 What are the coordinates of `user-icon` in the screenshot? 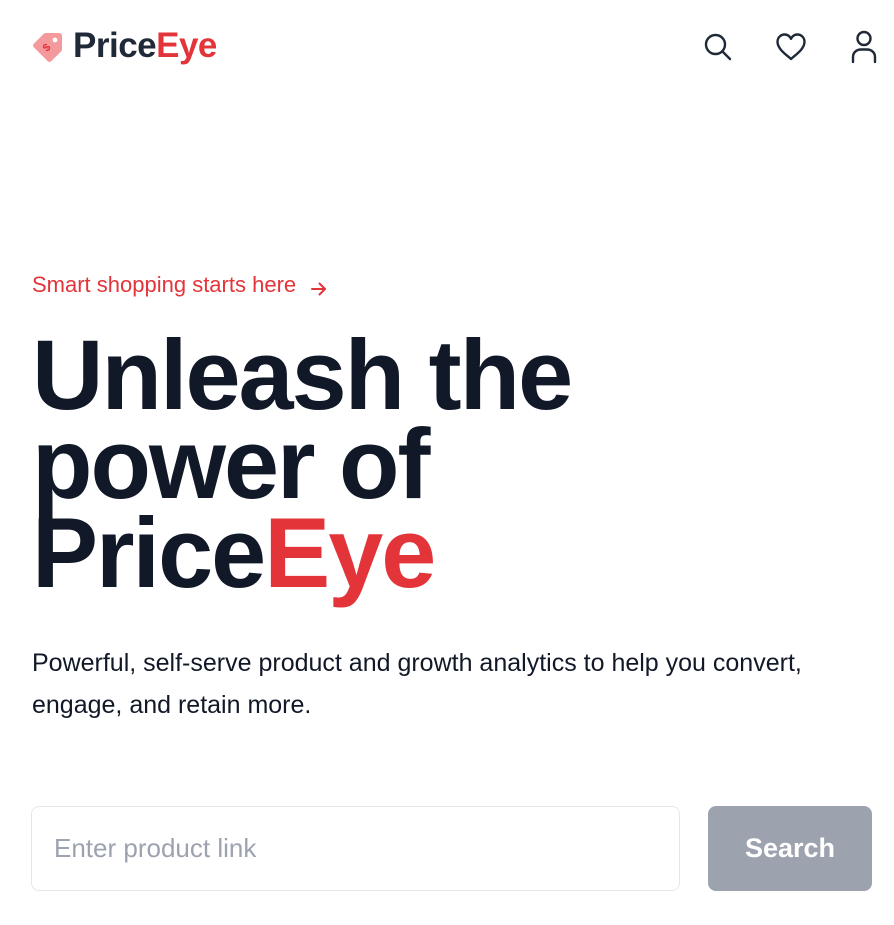 It's located at (864, 47).